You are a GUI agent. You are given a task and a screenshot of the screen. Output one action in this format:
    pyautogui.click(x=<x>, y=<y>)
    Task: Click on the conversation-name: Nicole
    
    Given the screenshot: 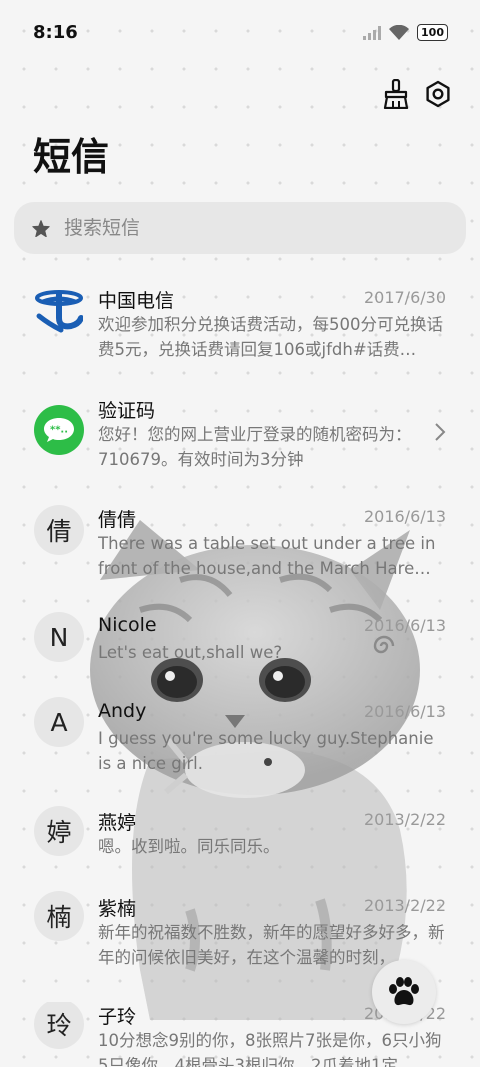 What is the action you would take?
    pyautogui.click(x=127, y=625)
    